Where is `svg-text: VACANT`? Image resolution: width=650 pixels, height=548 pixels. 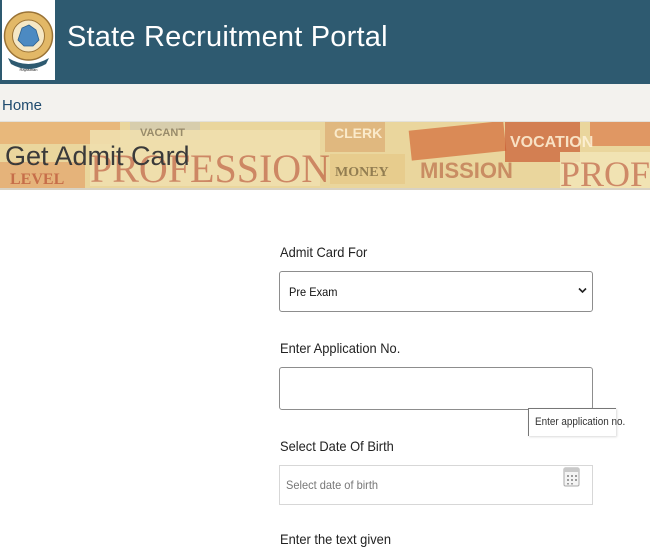
svg-text: VACANT is located at coordinates (162, 133).